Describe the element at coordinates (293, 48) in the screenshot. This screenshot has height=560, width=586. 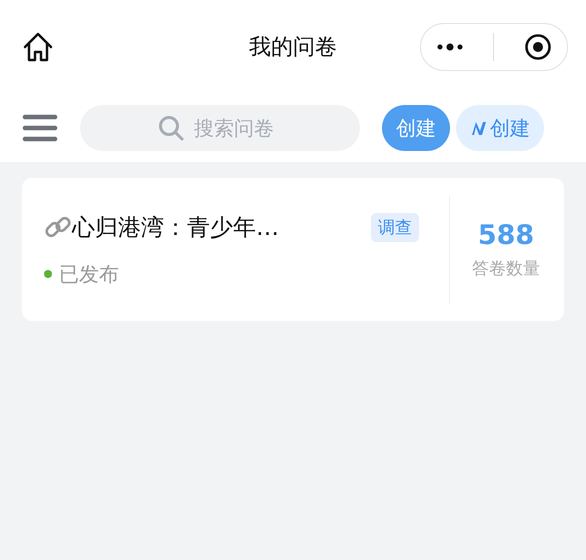
I see `page-title: 我的问卷` at that location.